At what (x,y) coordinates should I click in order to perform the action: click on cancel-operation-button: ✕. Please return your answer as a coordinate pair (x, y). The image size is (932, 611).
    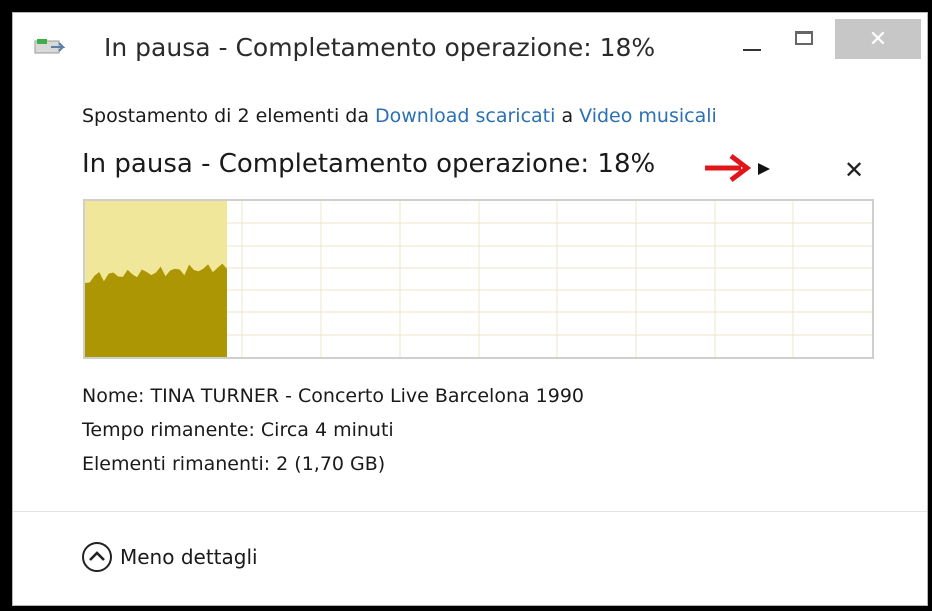
    Looking at the image, I should click on (854, 170).